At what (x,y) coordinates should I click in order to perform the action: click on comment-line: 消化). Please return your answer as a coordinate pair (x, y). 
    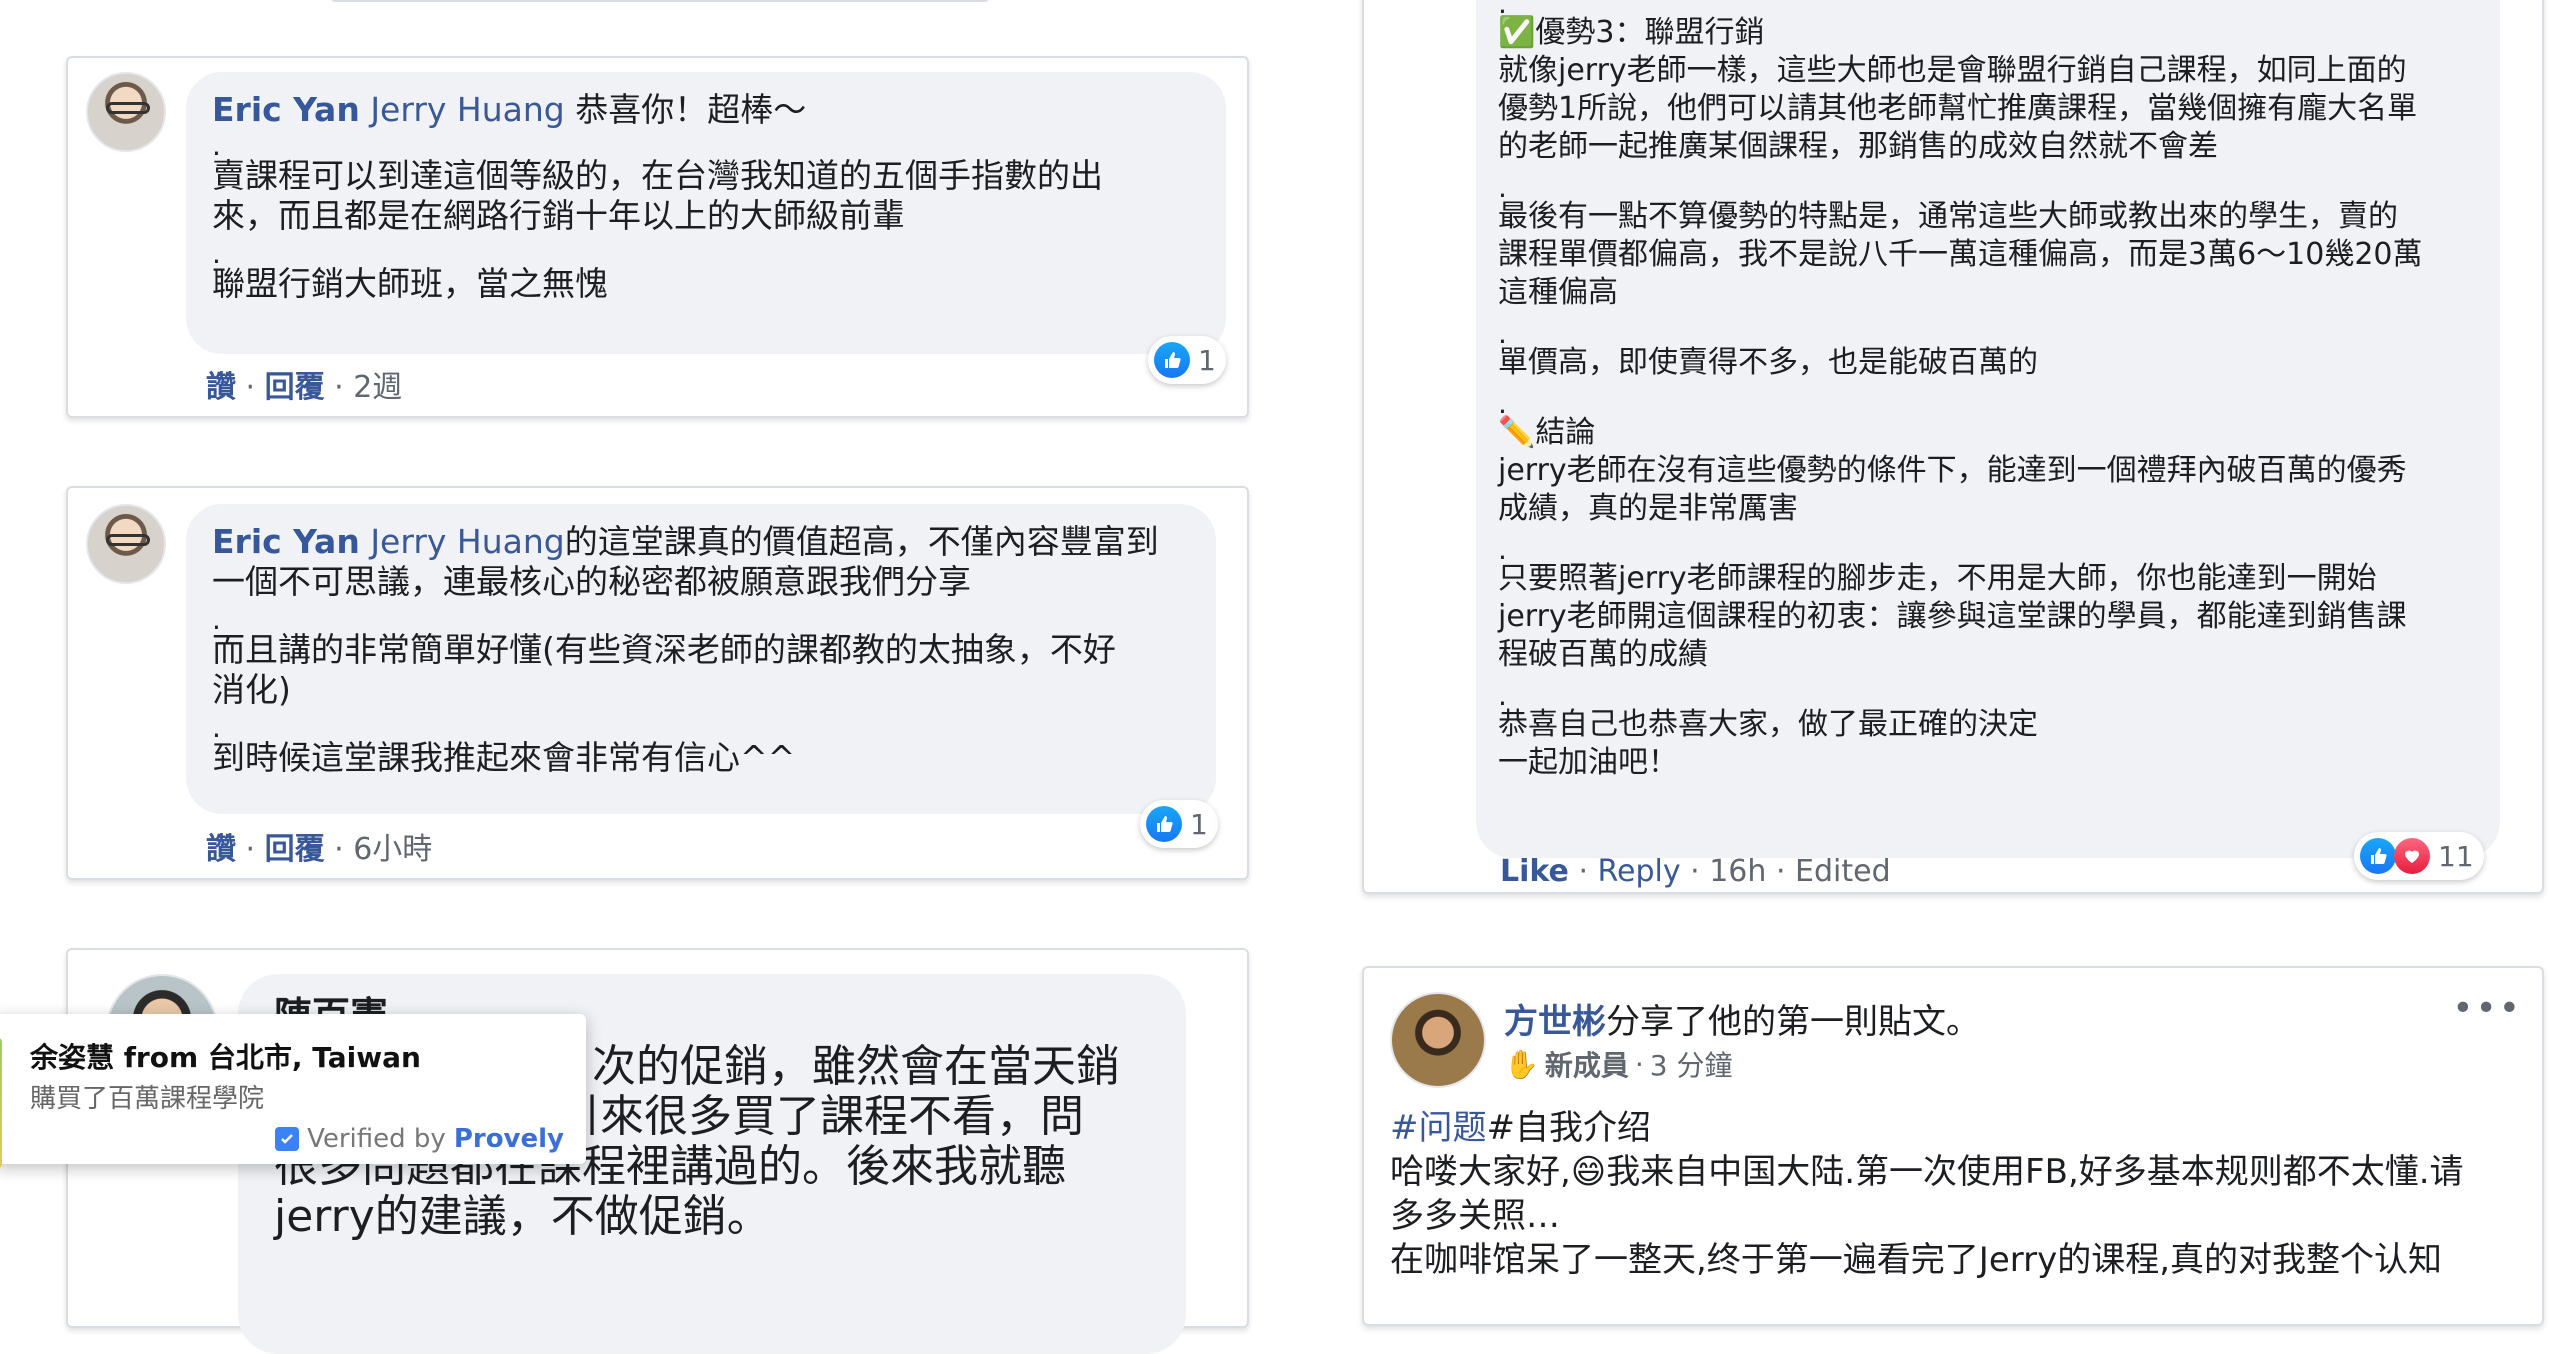
    Looking at the image, I should click on (251, 689).